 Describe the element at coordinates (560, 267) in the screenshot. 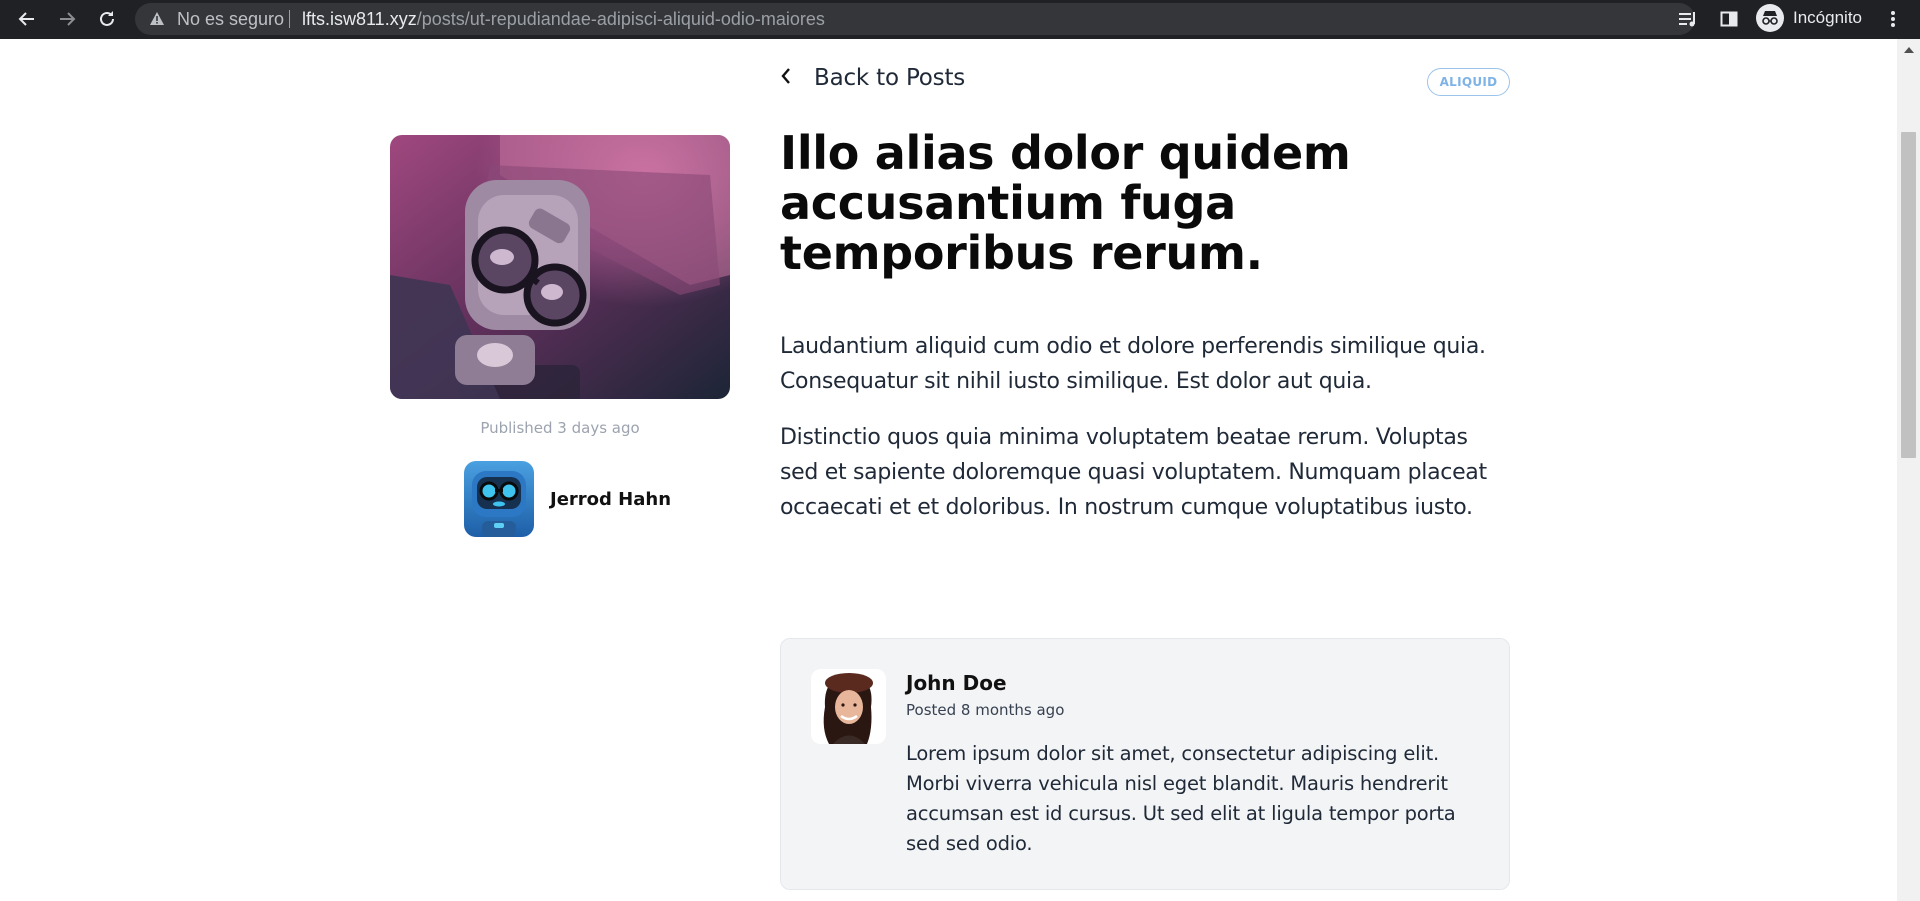

I see `post-thumbnail-image` at that location.